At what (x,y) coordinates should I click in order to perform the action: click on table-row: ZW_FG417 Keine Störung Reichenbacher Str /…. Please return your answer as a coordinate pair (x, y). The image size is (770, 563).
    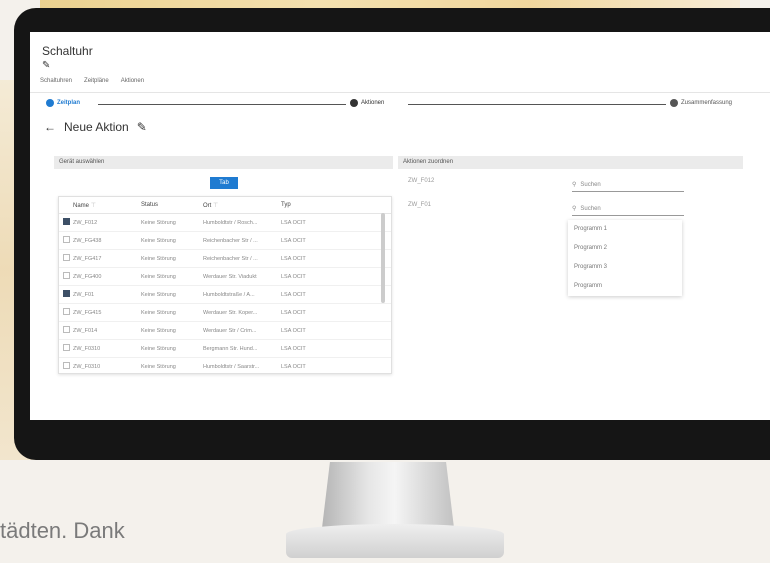
    Looking at the image, I should click on (225, 259).